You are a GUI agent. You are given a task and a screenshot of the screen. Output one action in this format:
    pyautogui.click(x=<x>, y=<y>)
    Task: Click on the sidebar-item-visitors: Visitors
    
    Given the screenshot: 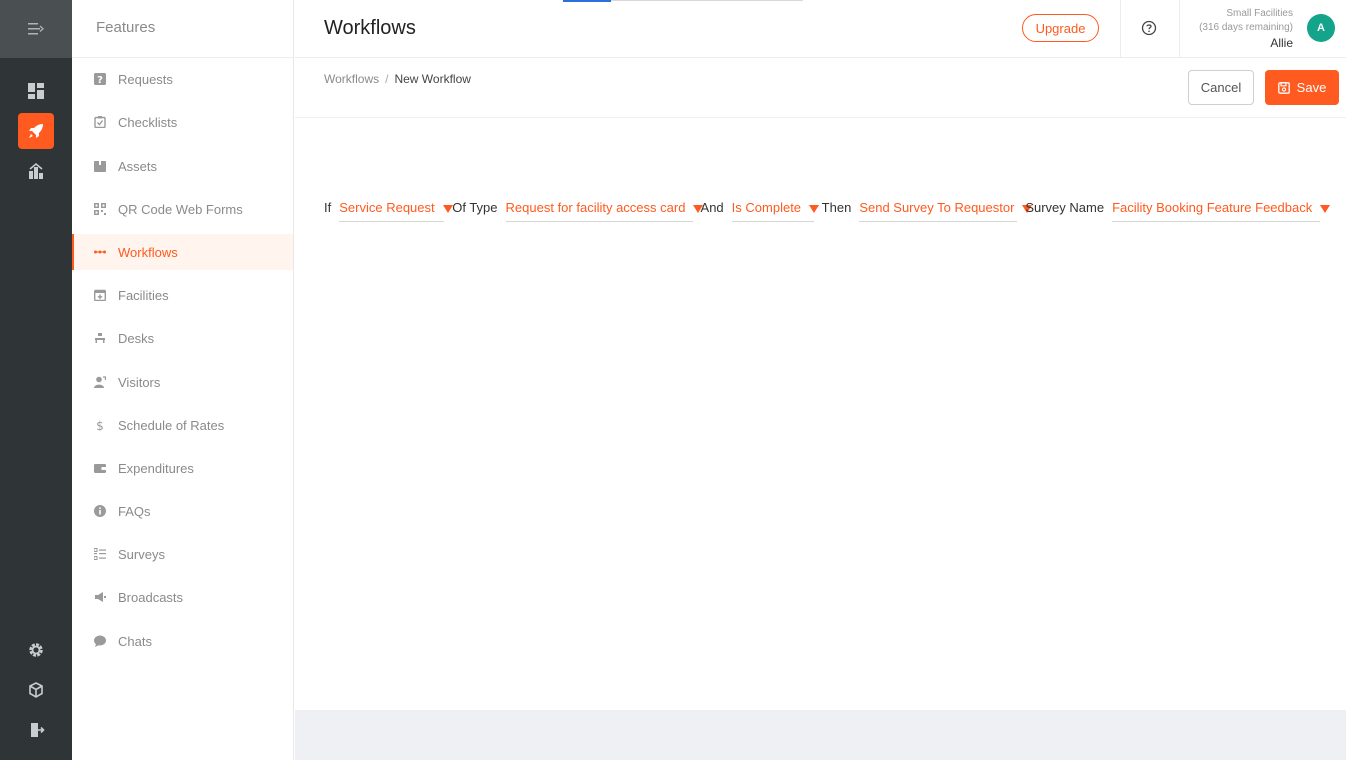 What is the action you would take?
    pyautogui.click(x=182, y=382)
    